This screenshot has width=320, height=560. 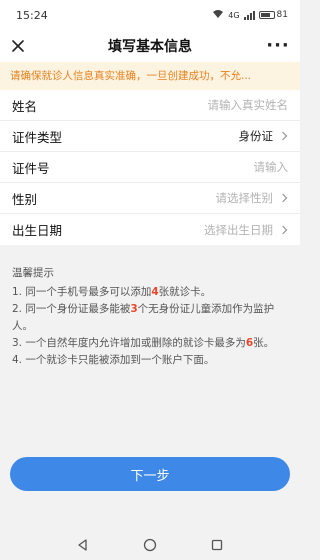 I want to click on recents-square-icon, so click(x=216, y=545).